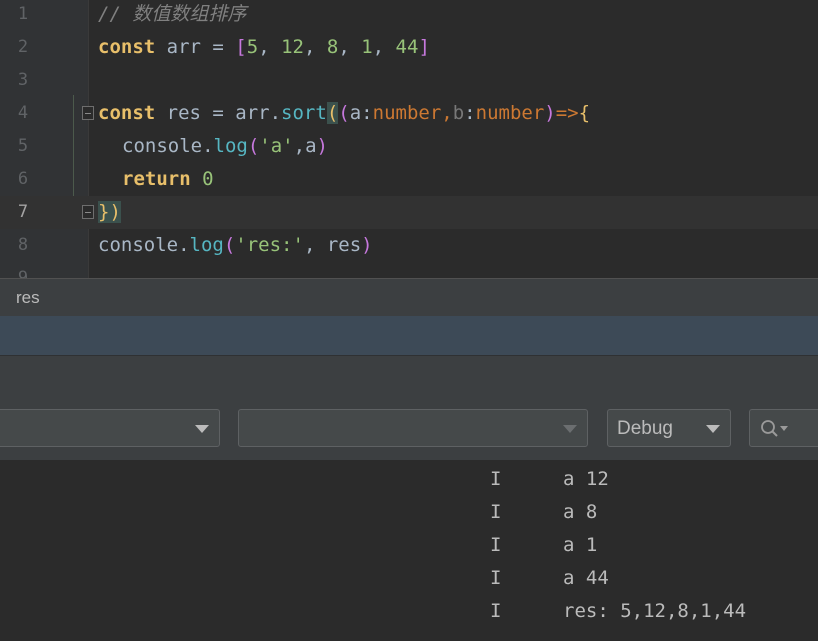 This screenshot has width=818, height=641. I want to click on code-comment: // 数值数组排序, so click(172, 14).